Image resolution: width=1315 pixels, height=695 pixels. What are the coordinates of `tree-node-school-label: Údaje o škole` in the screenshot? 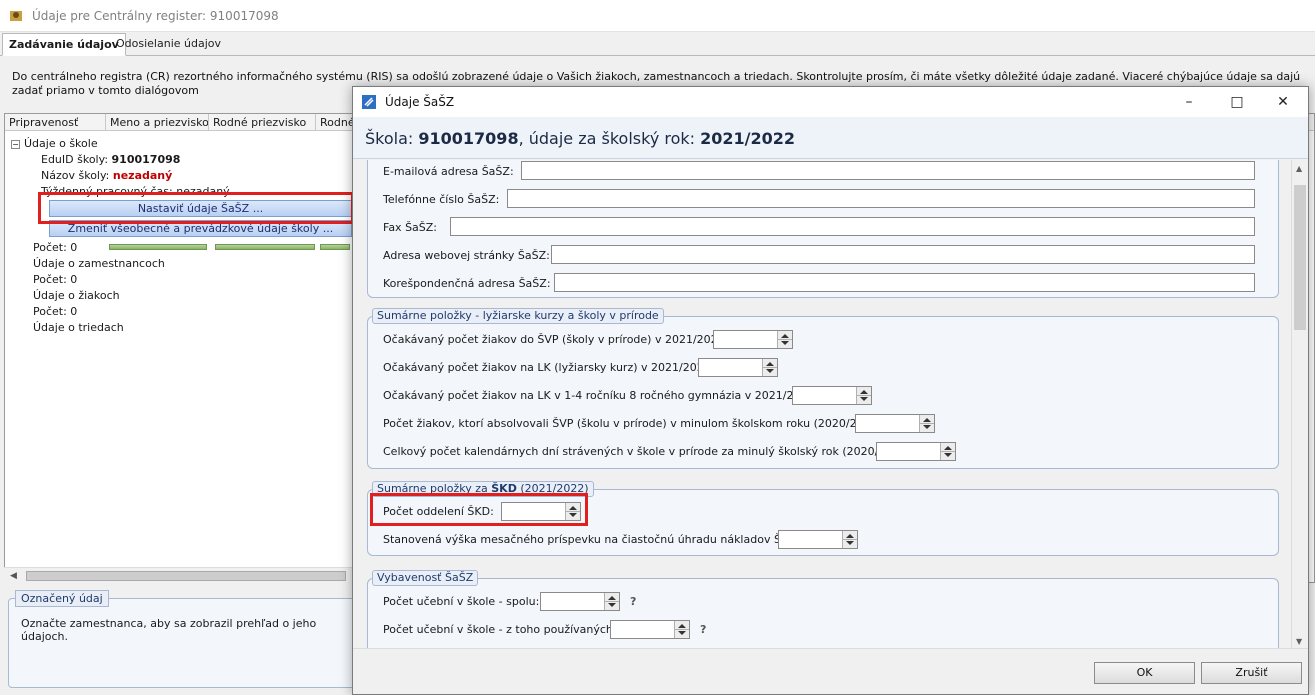 It's located at (61, 143).